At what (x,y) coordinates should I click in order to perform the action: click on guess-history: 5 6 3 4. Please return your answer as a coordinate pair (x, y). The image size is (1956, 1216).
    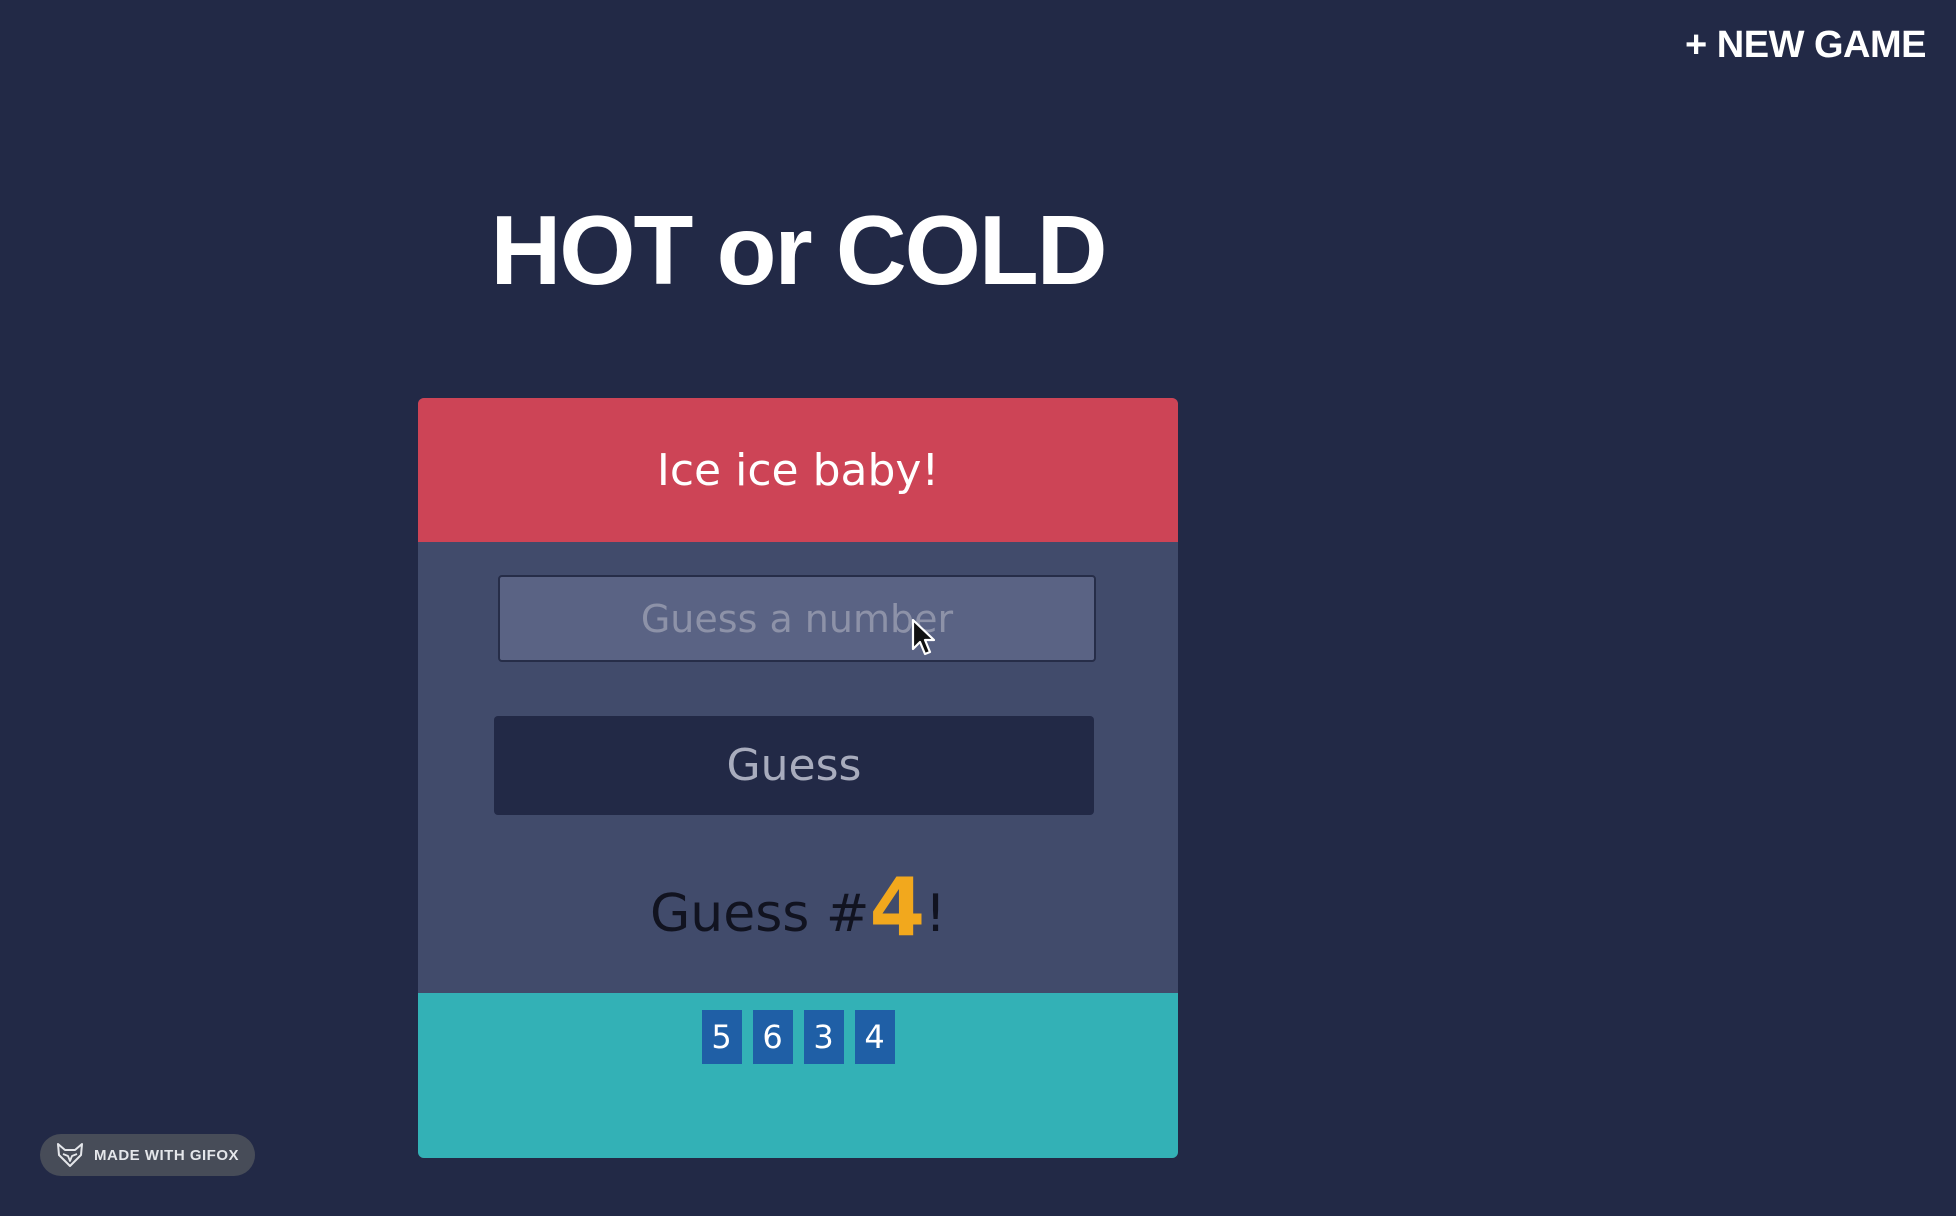
    Looking at the image, I should click on (798, 1075).